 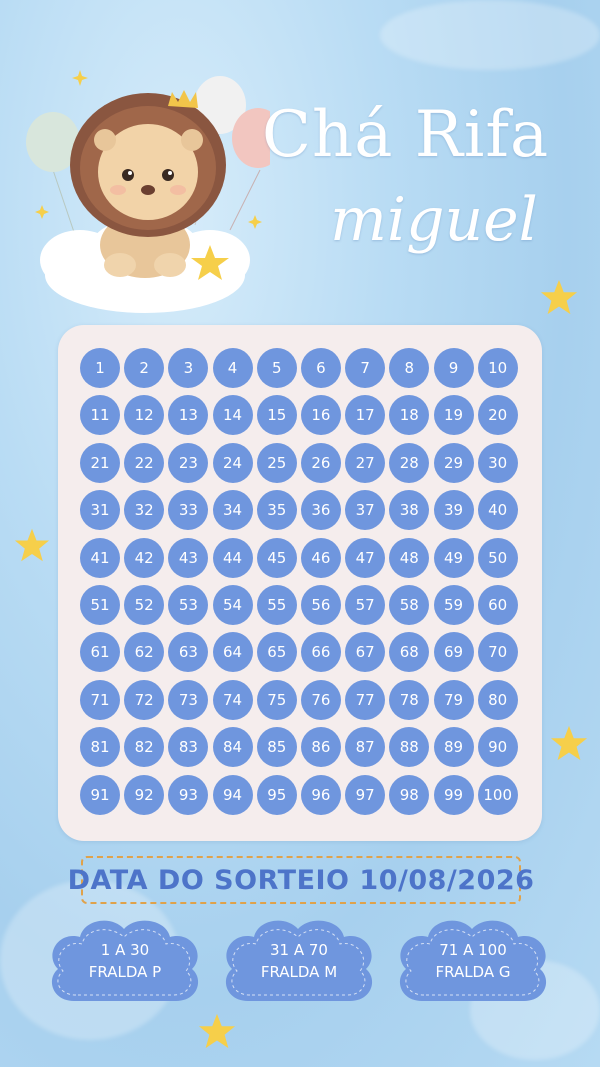 I want to click on raffle-number: 79, so click(x=453, y=699).